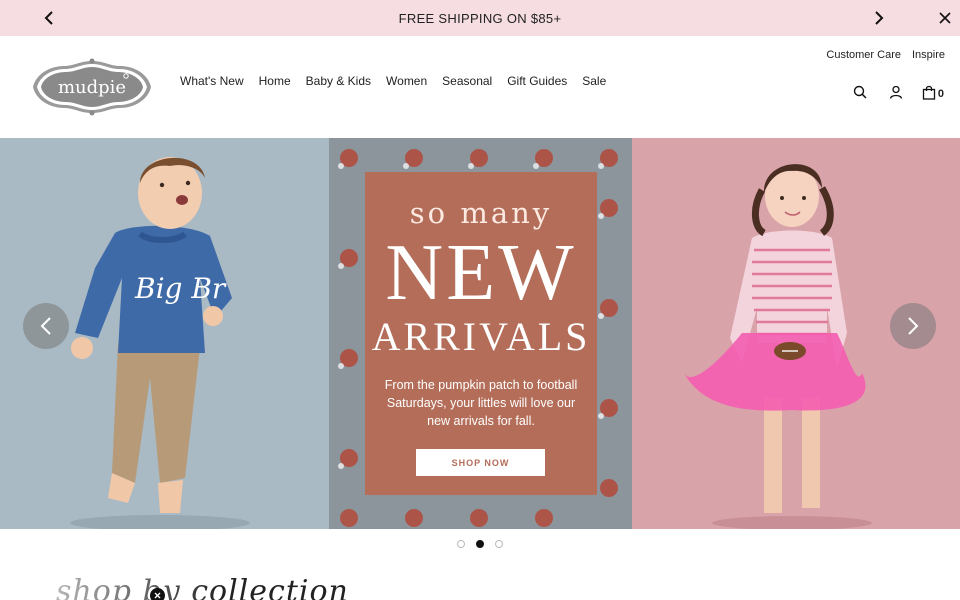  I want to click on announcement-next-button, so click(879, 18).